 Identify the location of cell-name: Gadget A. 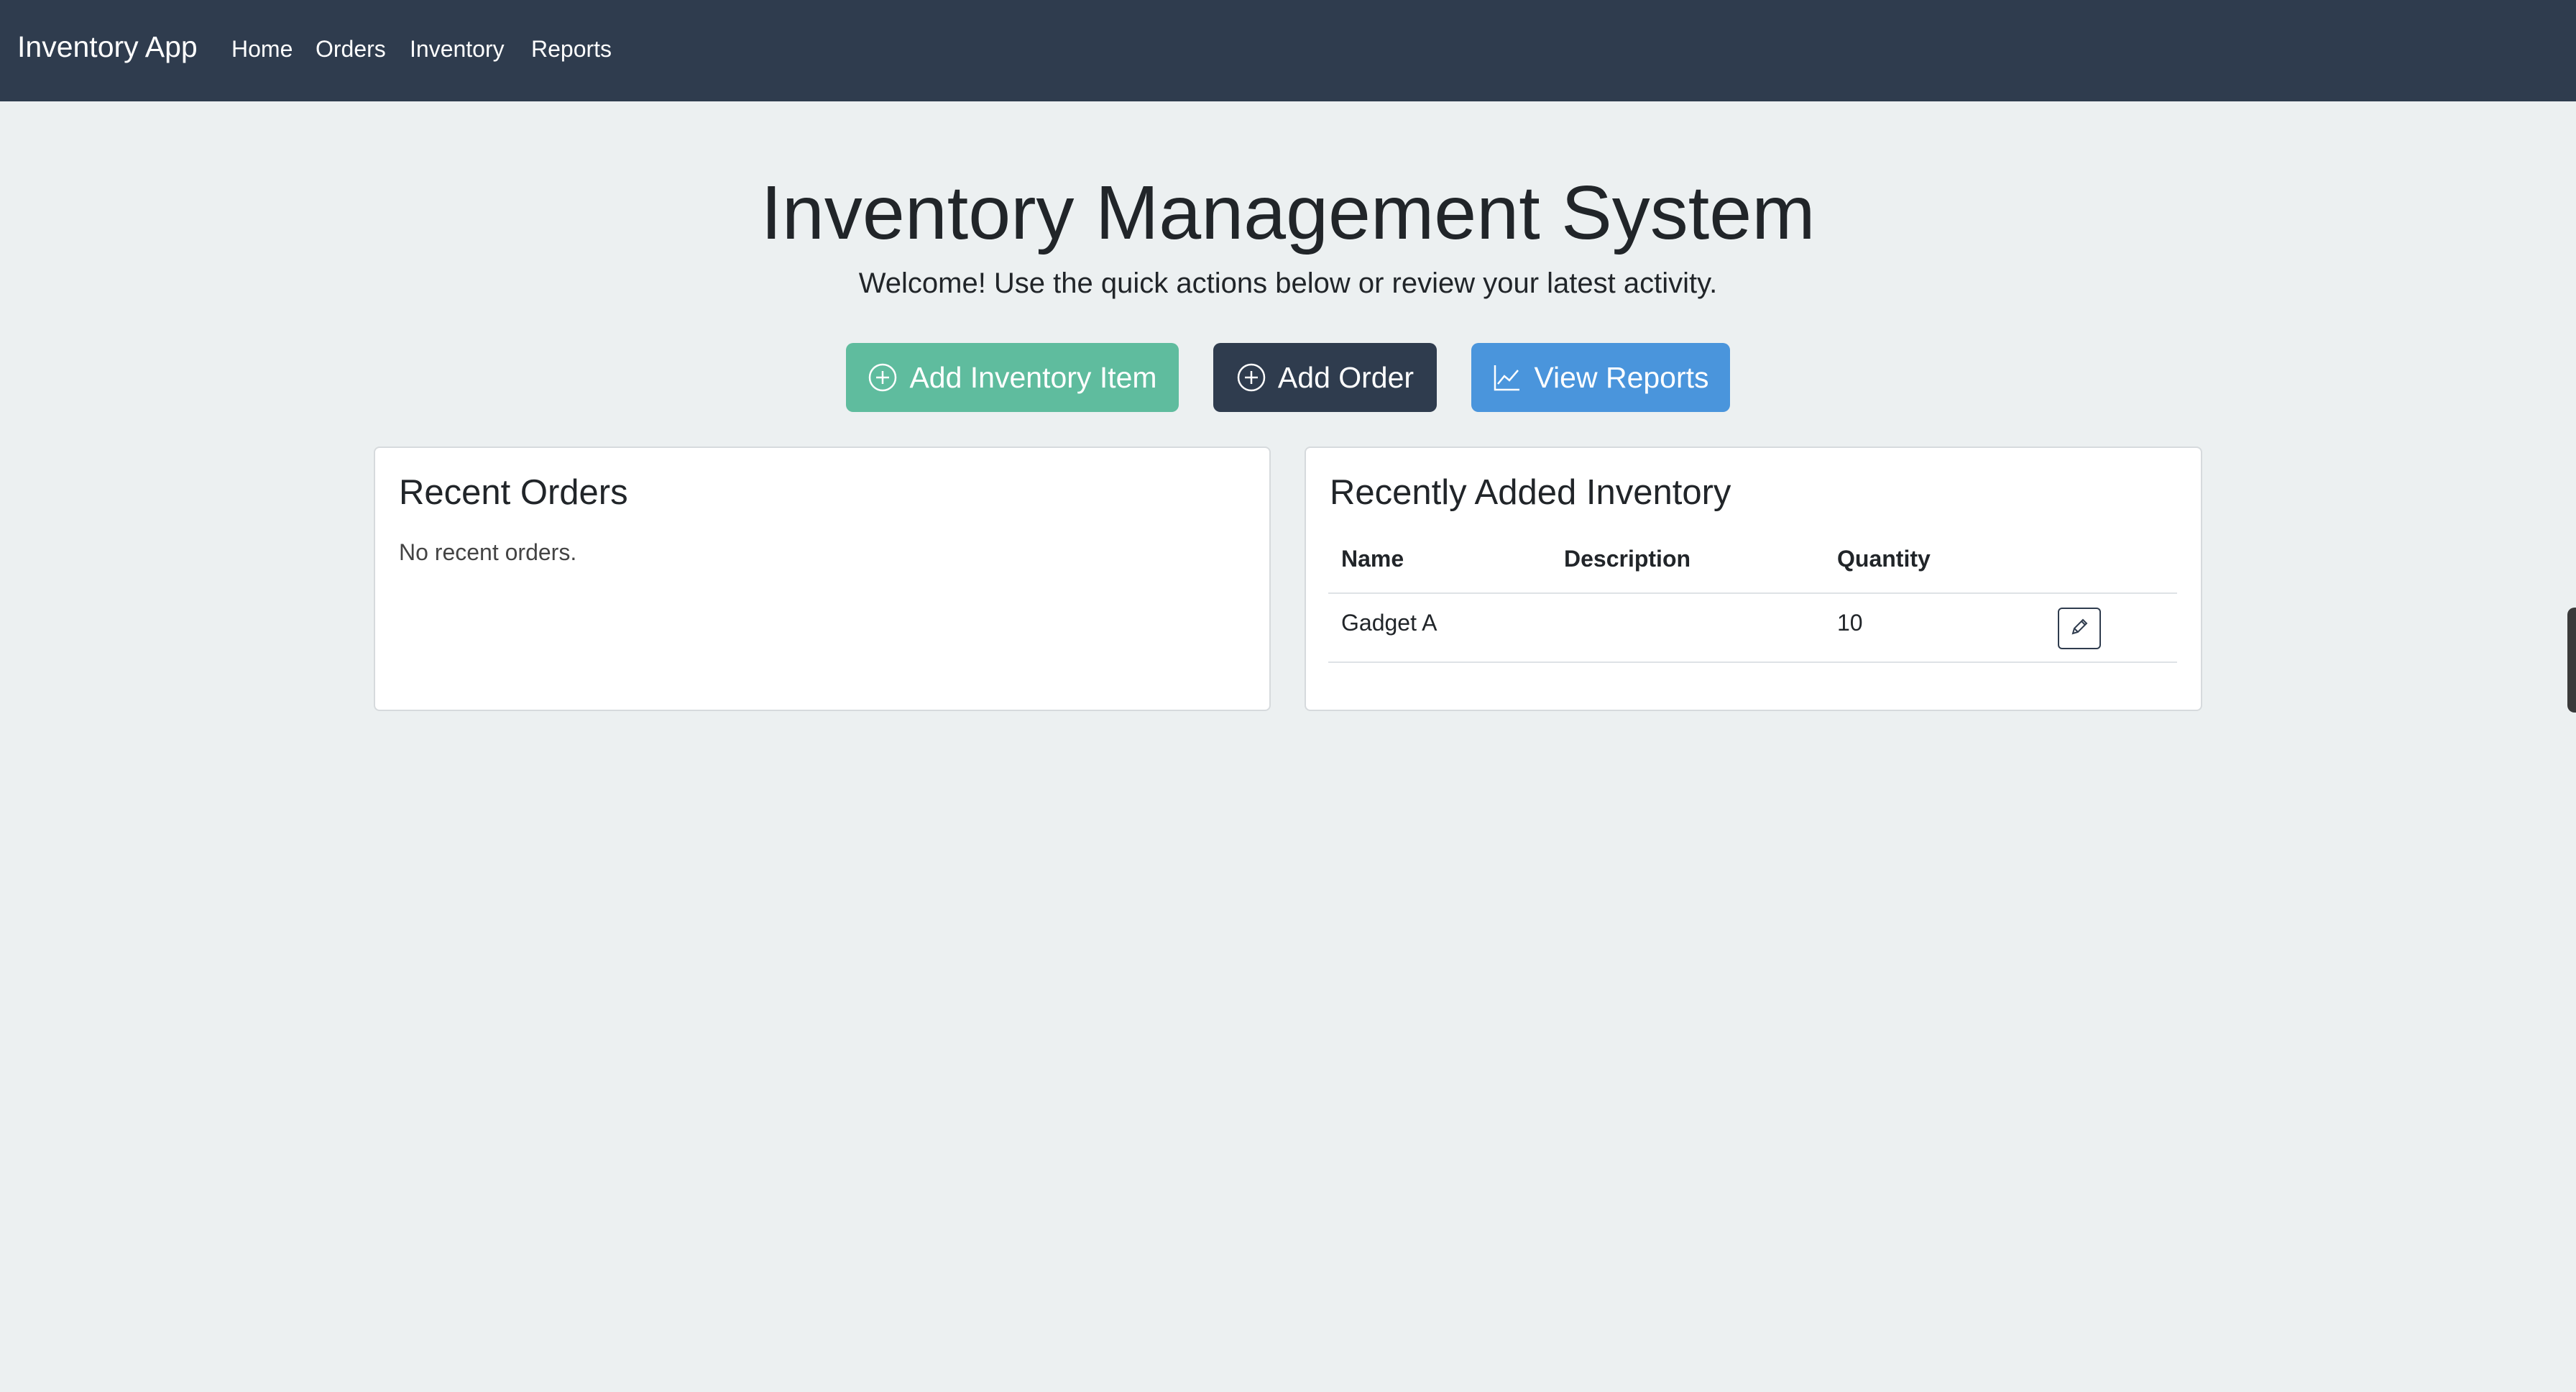
(1389, 623).